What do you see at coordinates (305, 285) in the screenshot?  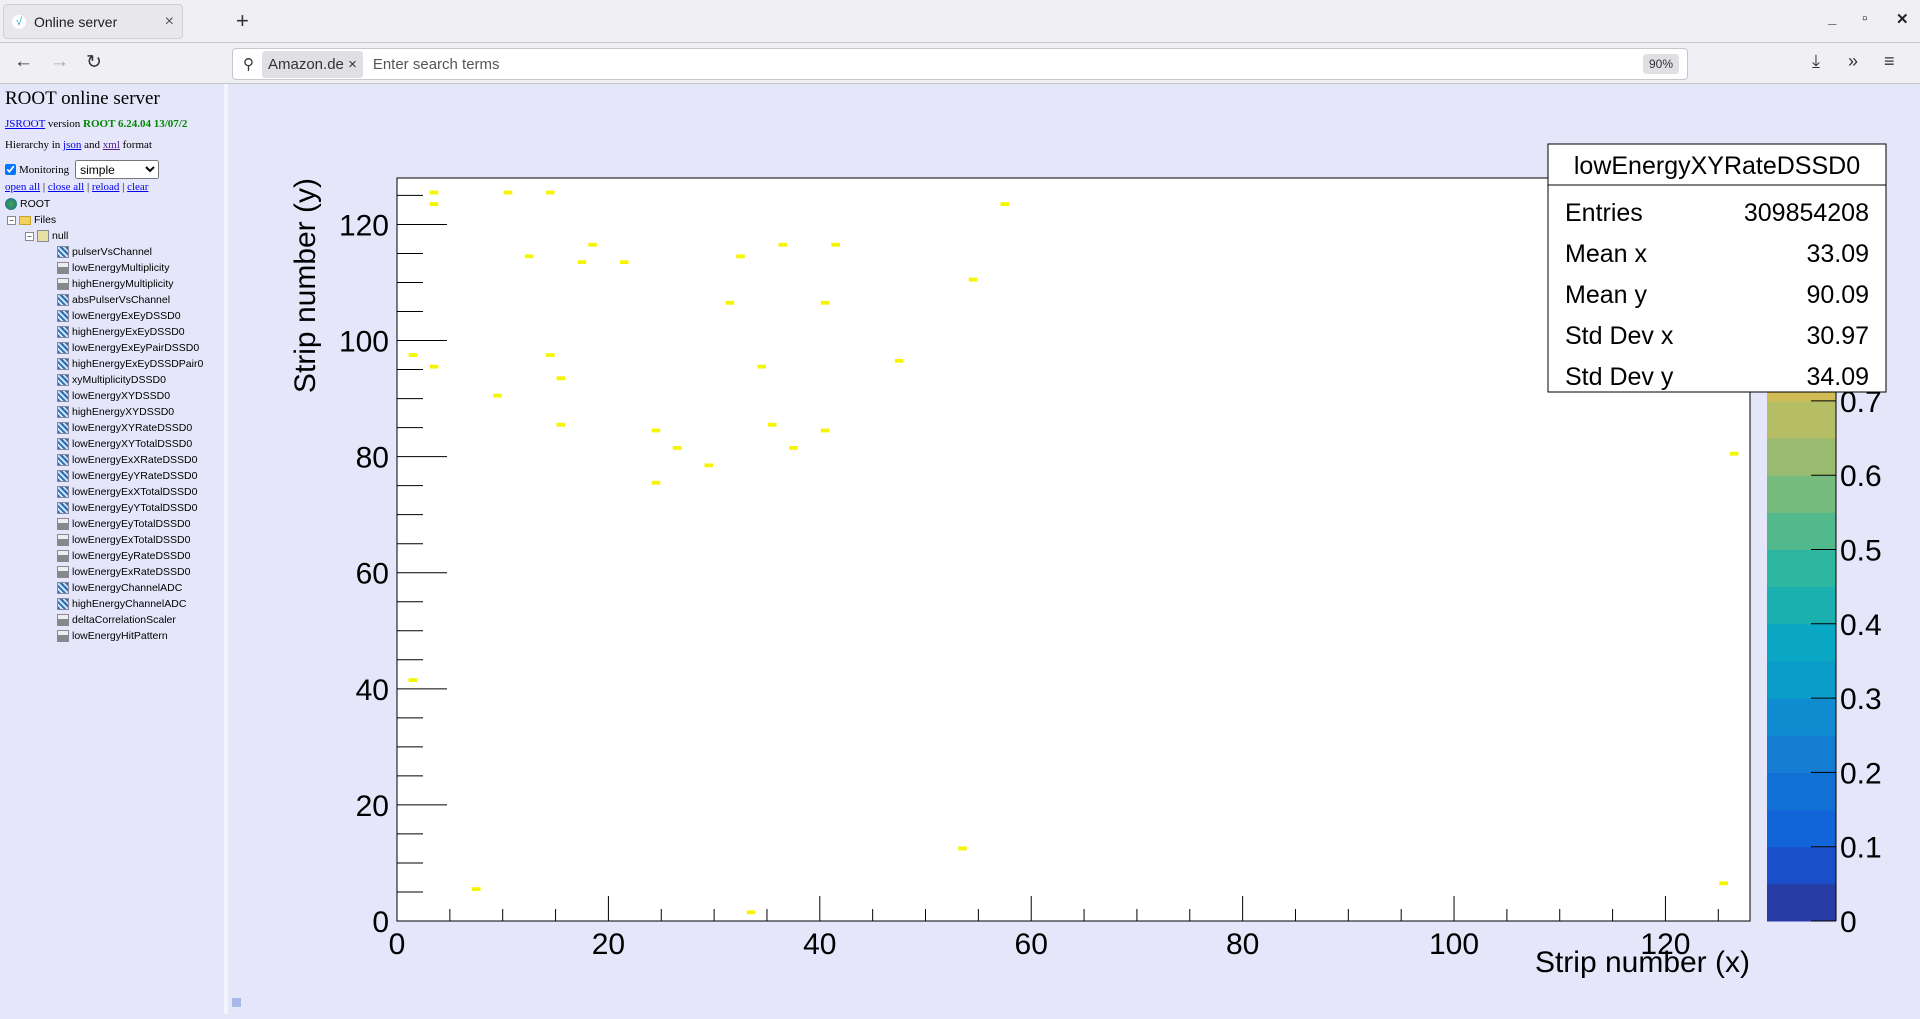 I see `y-axis-title: Strip number (y)` at bounding box center [305, 285].